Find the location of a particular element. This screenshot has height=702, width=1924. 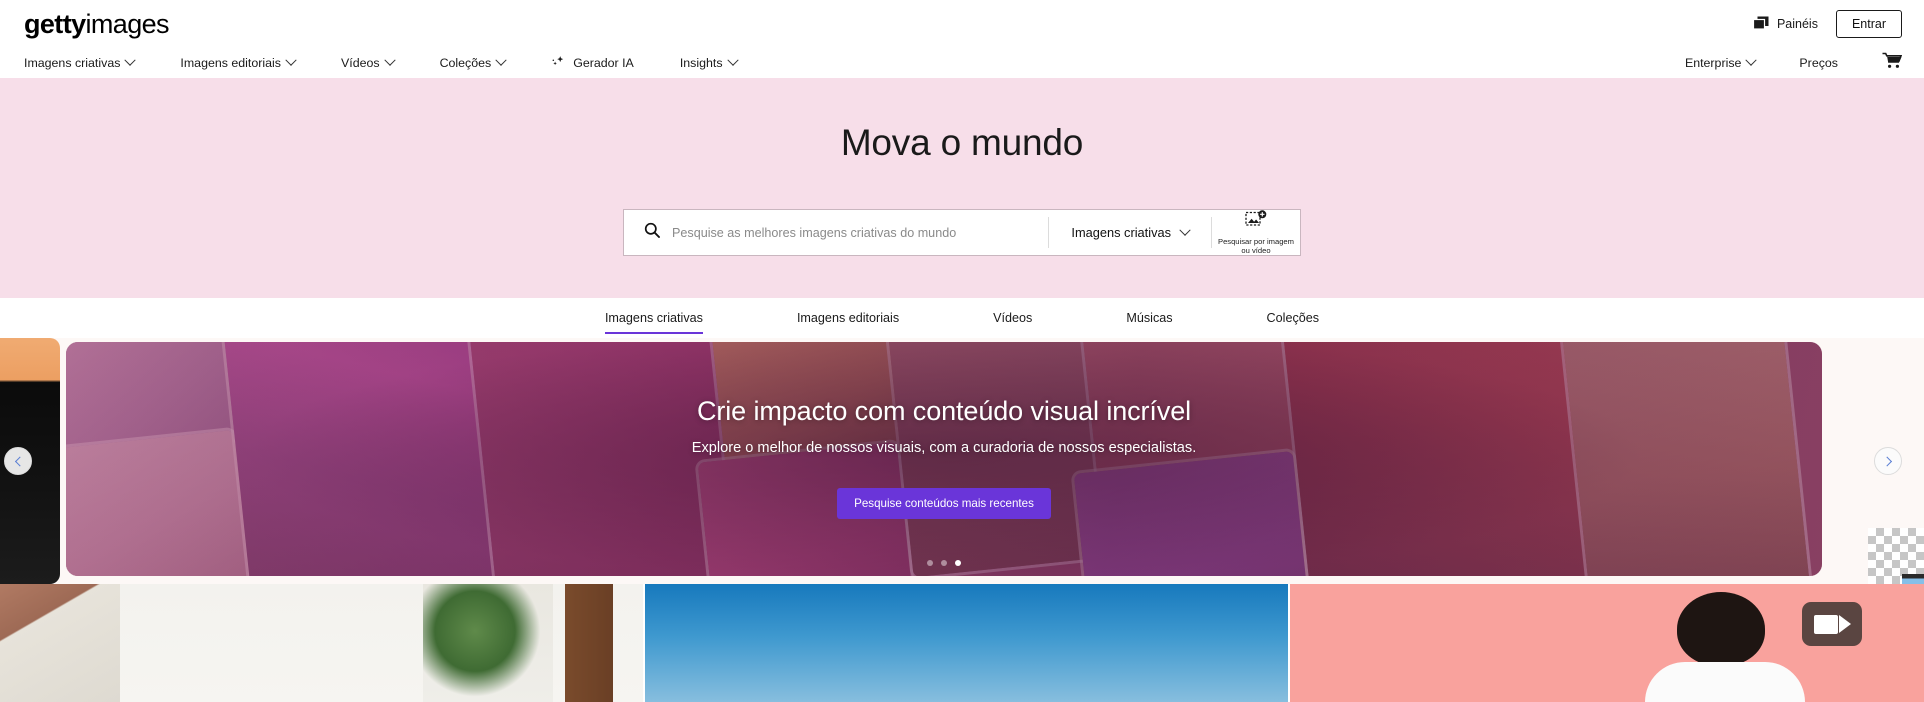

portrait-subject is located at coordinates (1725, 647).